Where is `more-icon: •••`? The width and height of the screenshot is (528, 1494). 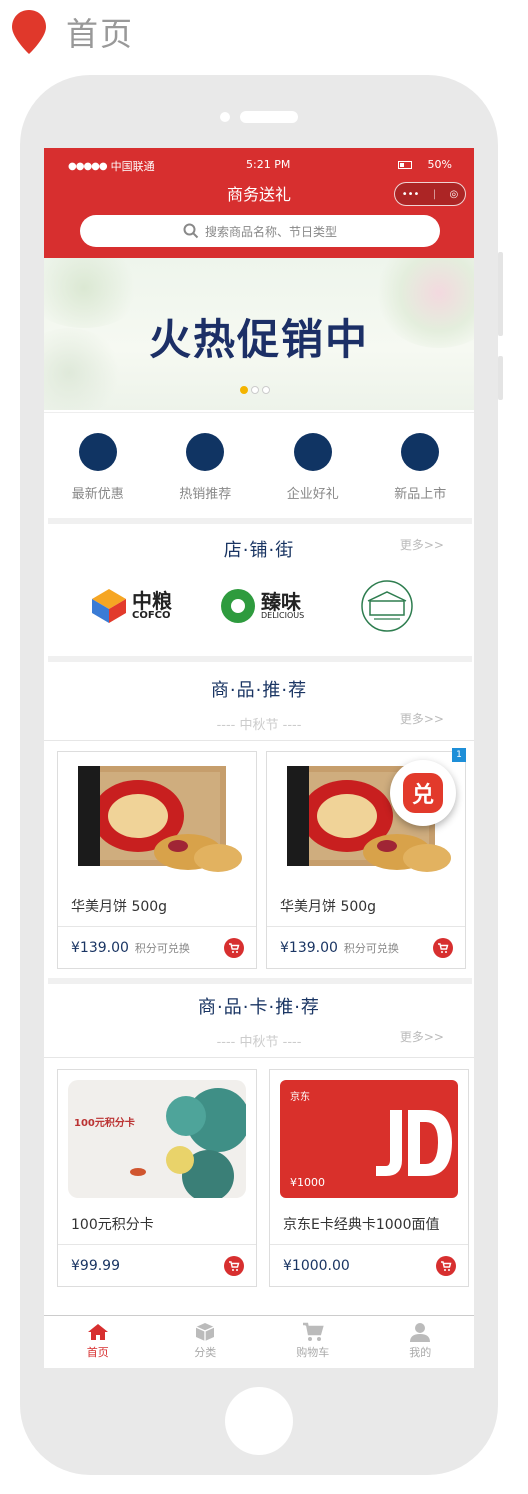 more-icon: ••• is located at coordinates (411, 194).